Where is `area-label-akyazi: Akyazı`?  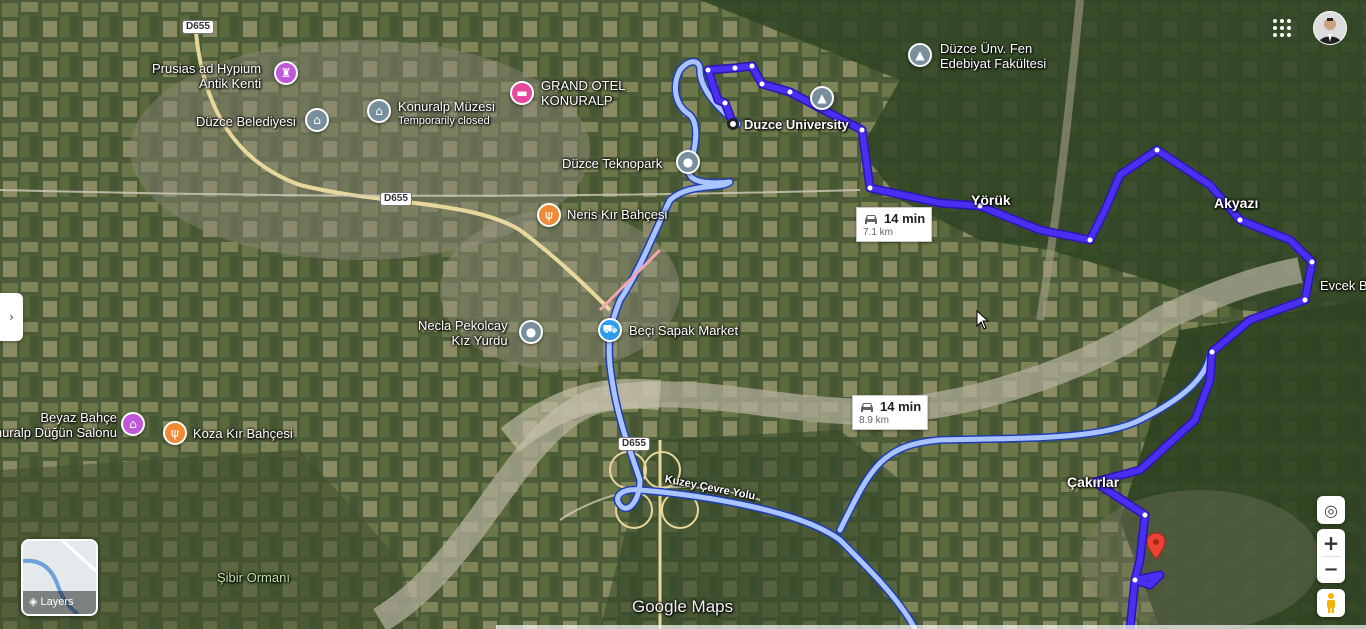 area-label-akyazi: Akyazı is located at coordinates (1236, 203).